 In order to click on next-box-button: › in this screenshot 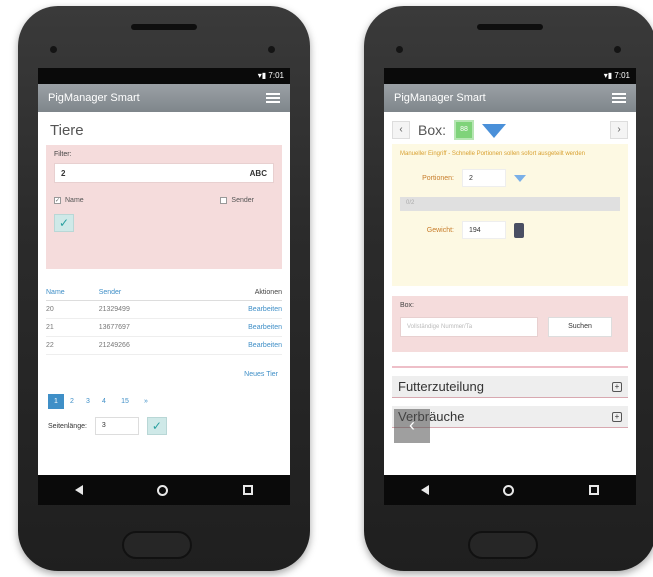, I will do `click(619, 130)`.